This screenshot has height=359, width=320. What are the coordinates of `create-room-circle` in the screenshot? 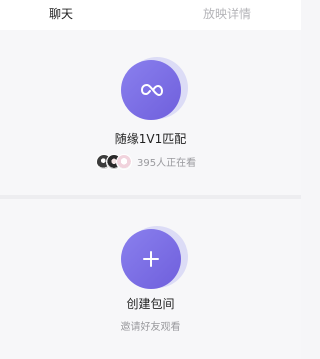 It's located at (151, 259).